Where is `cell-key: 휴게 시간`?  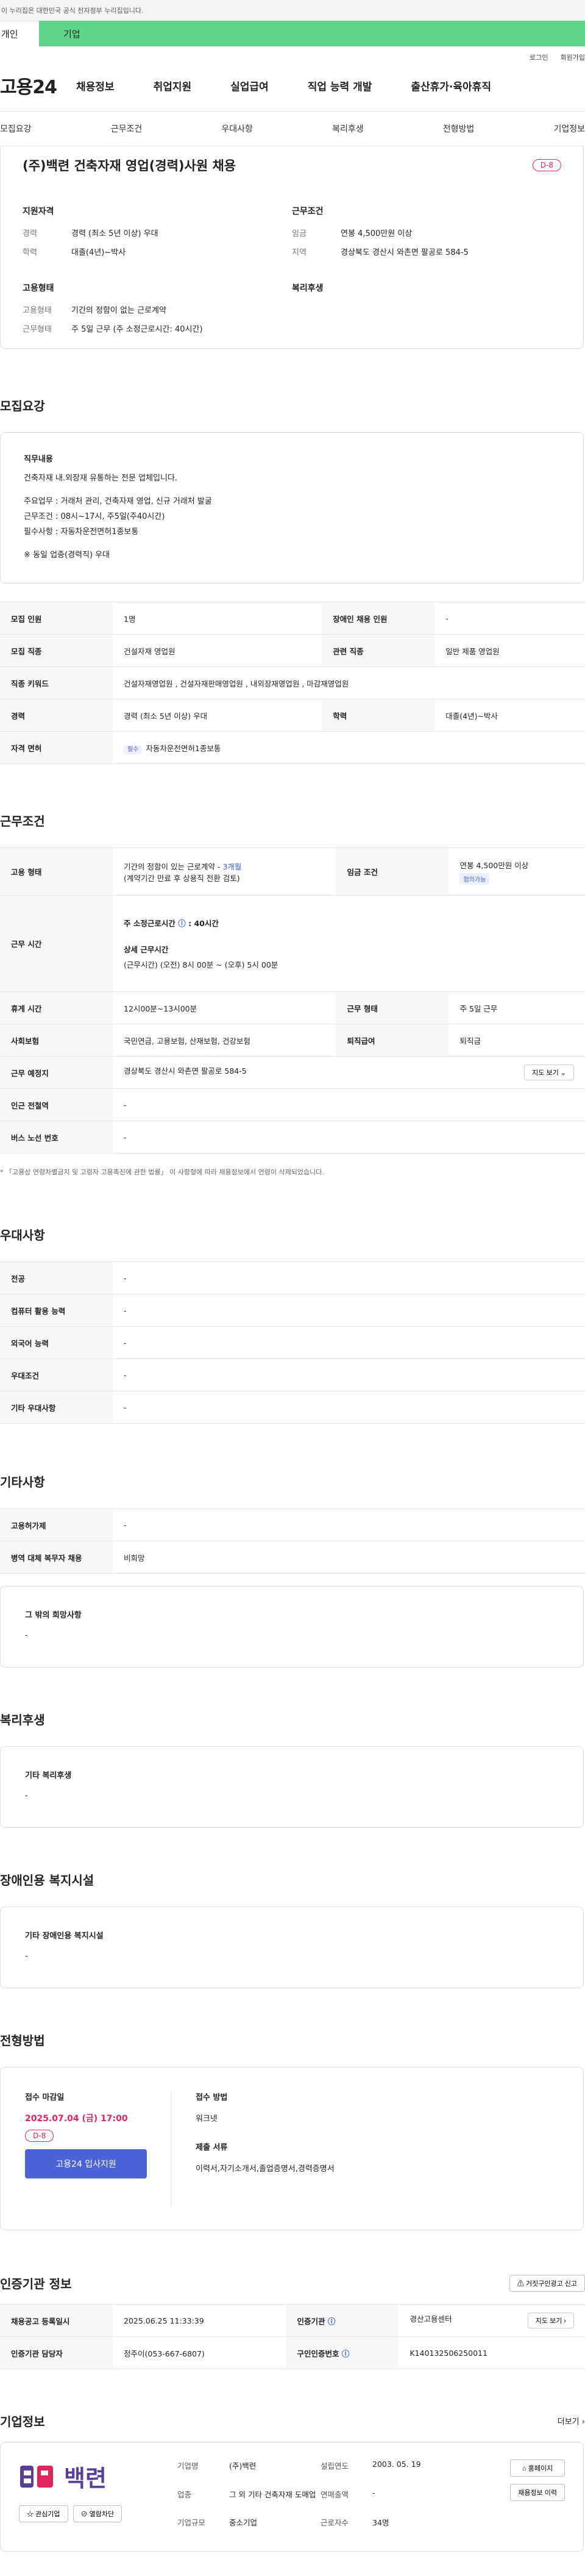
cell-key: 휴게 시간 is located at coordinates (56, 1008).